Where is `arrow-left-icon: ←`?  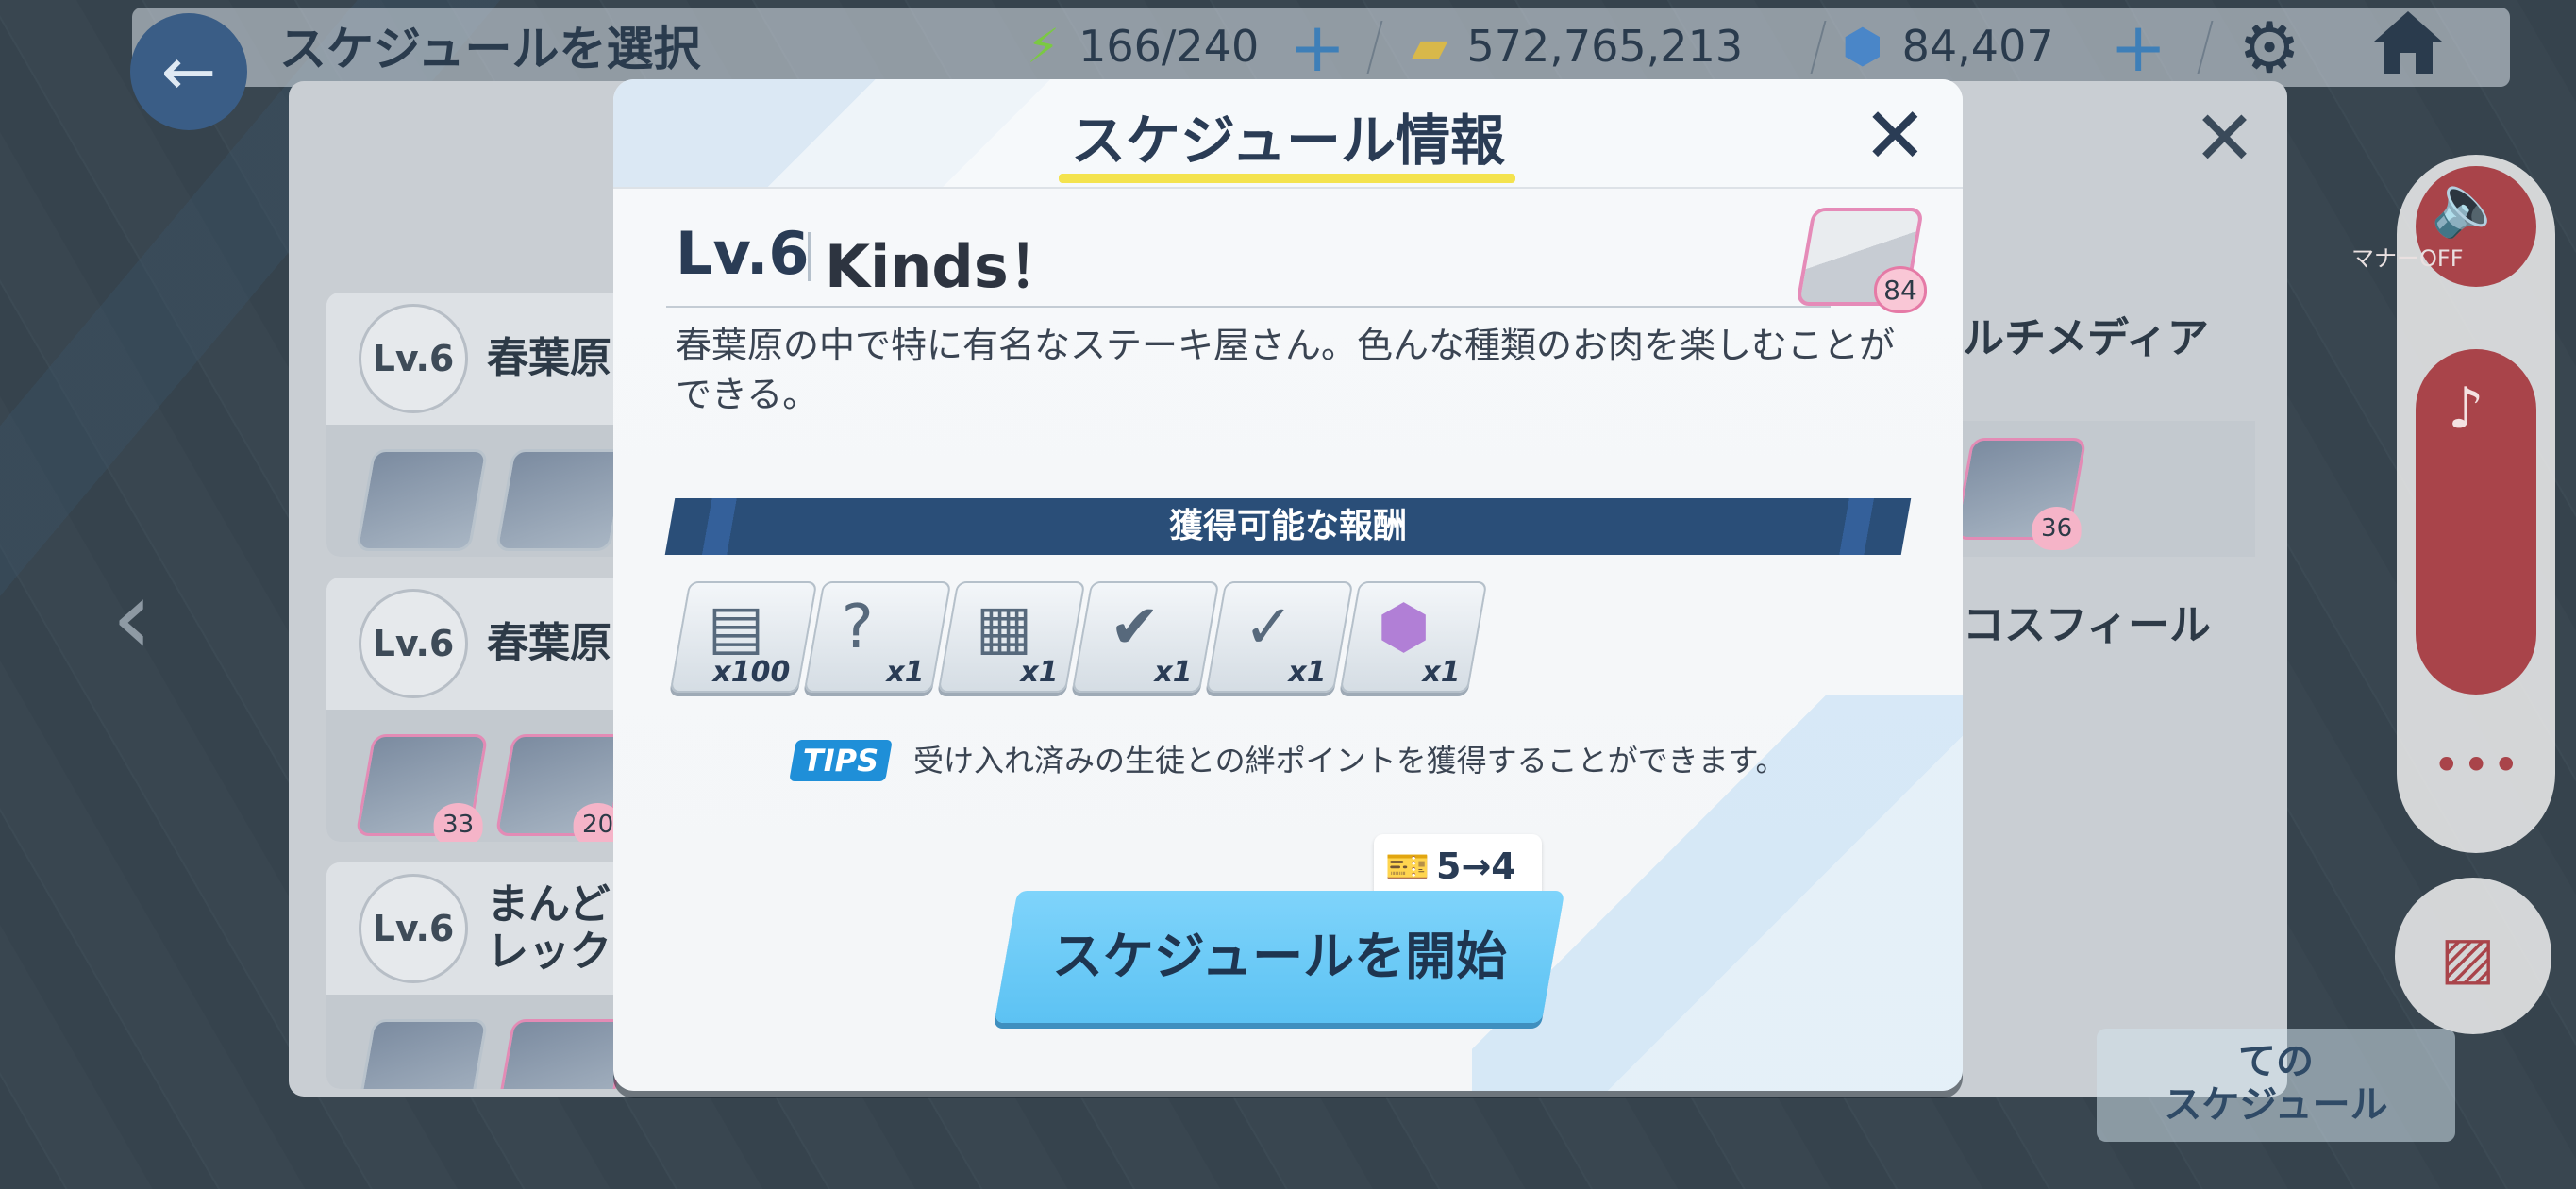
arrow-left-icon: ← is located at coordinates (188, 71).